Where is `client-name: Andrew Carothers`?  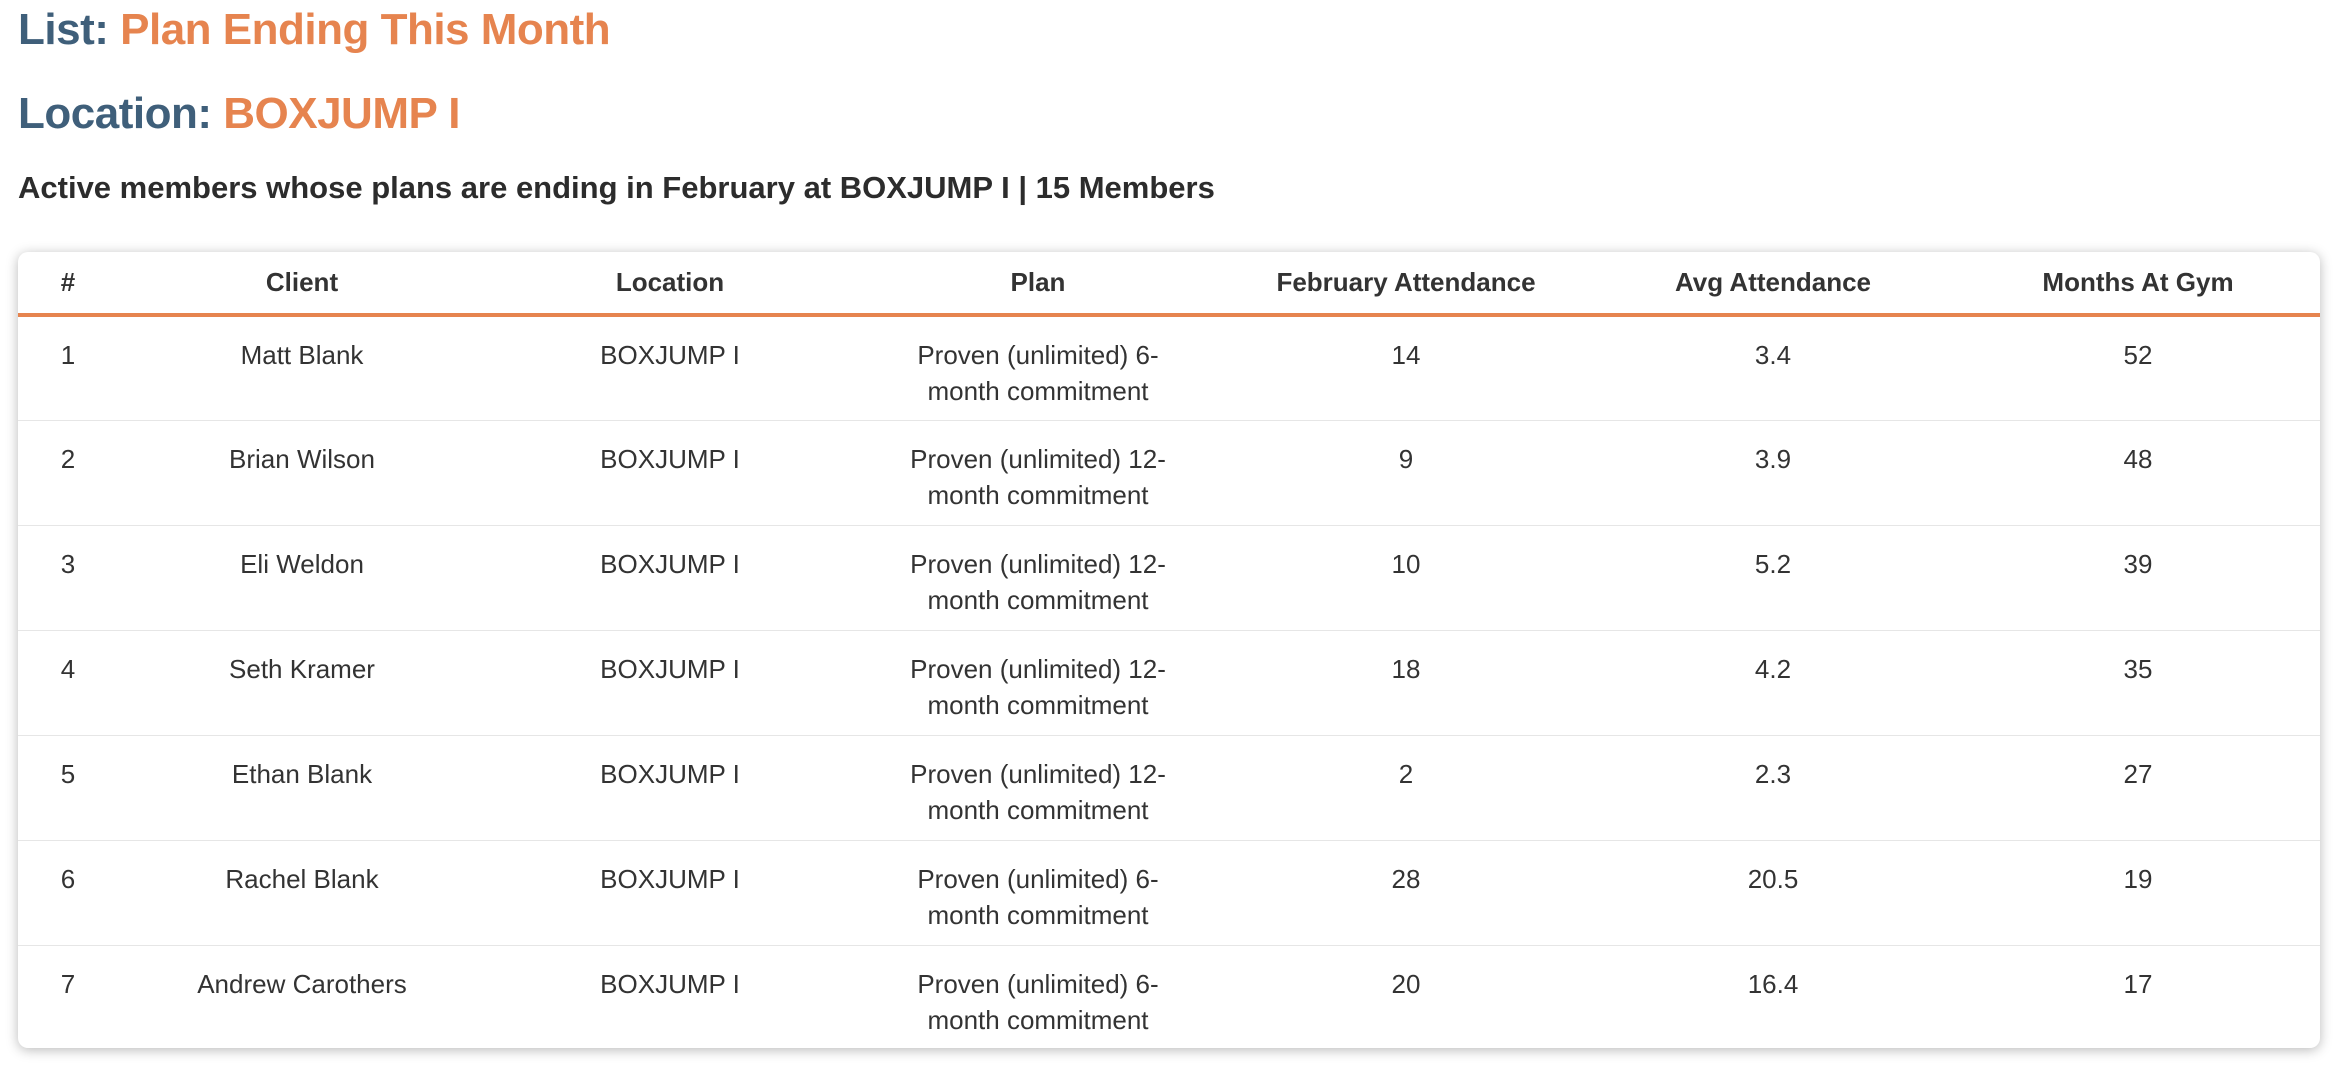 client-name: Andrew Carothers is located at coordinates (302, 983).